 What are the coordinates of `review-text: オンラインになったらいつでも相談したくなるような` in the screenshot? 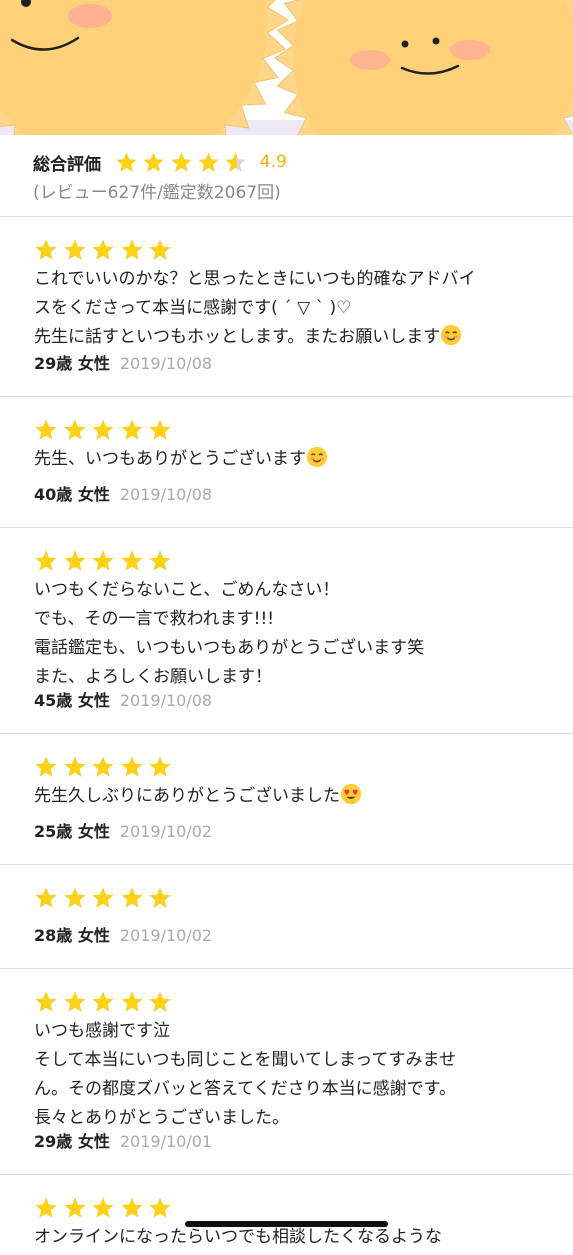 It's located at (286, 1237).